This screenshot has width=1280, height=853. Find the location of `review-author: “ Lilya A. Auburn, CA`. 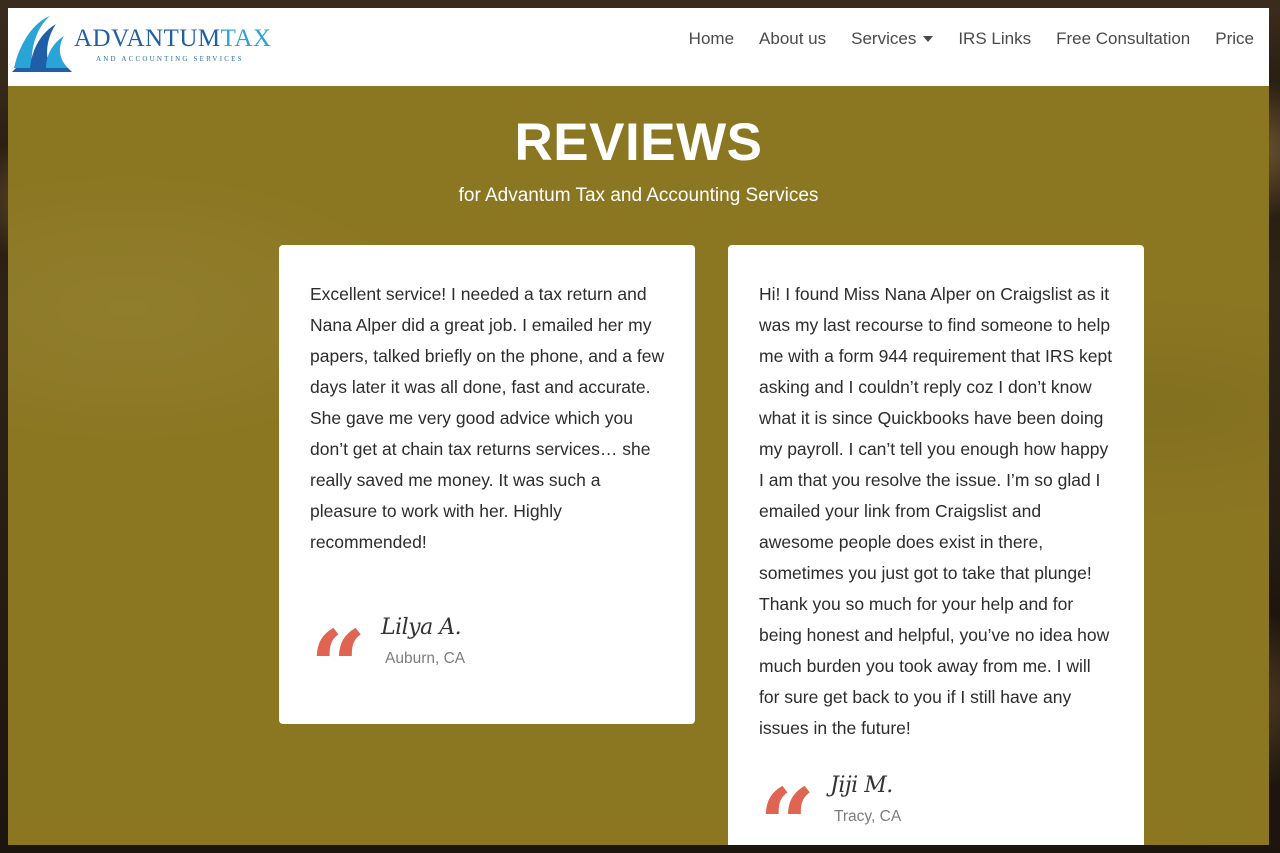

review-author: “ Lilya A. Auburn, CA is located at coordinates (460, 646).